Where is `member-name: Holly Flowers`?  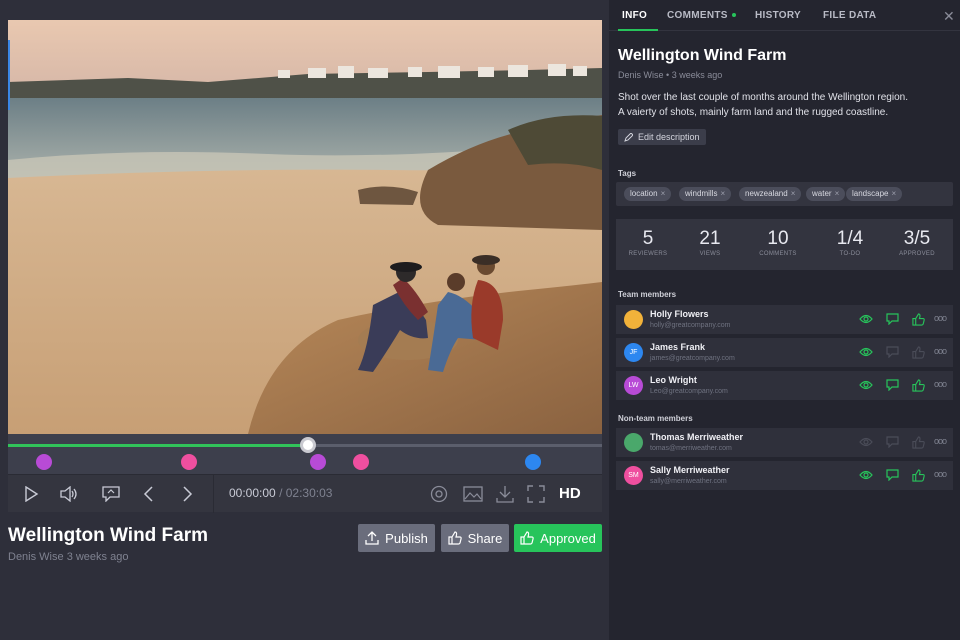 member-name: Holly Flowers is located at coordinates (679, 314).